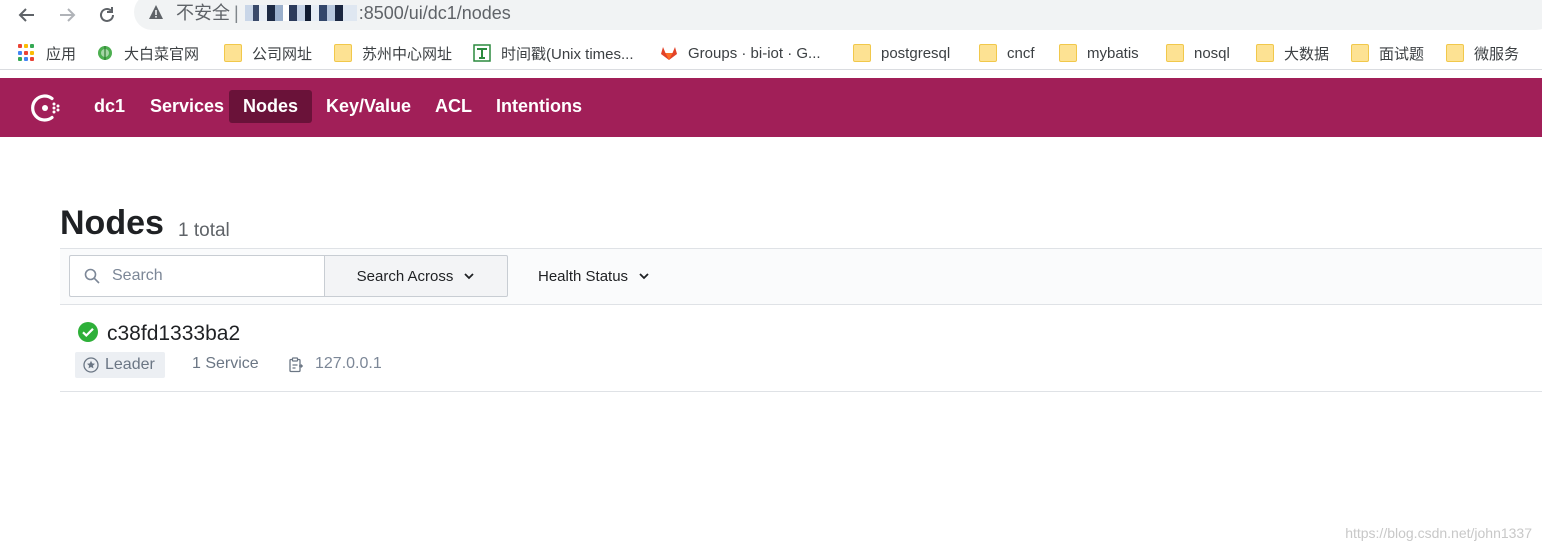 Image resolution: width=1542 pixels, height=552 pixels. What do you see at coordinates (1113, 53) in the screenshot?
I see `bookmark-label: mybatis` at bounding box center [1113, 53].